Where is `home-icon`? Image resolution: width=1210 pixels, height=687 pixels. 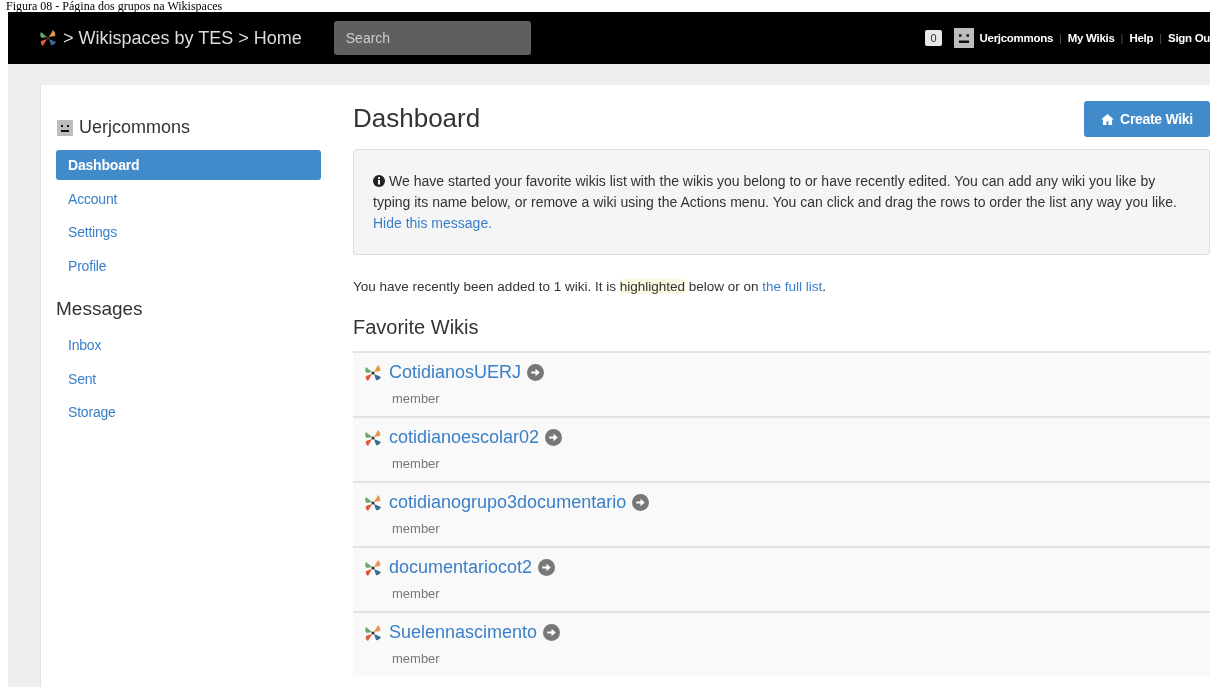
home-icon is located at coordinates (1108, 119).